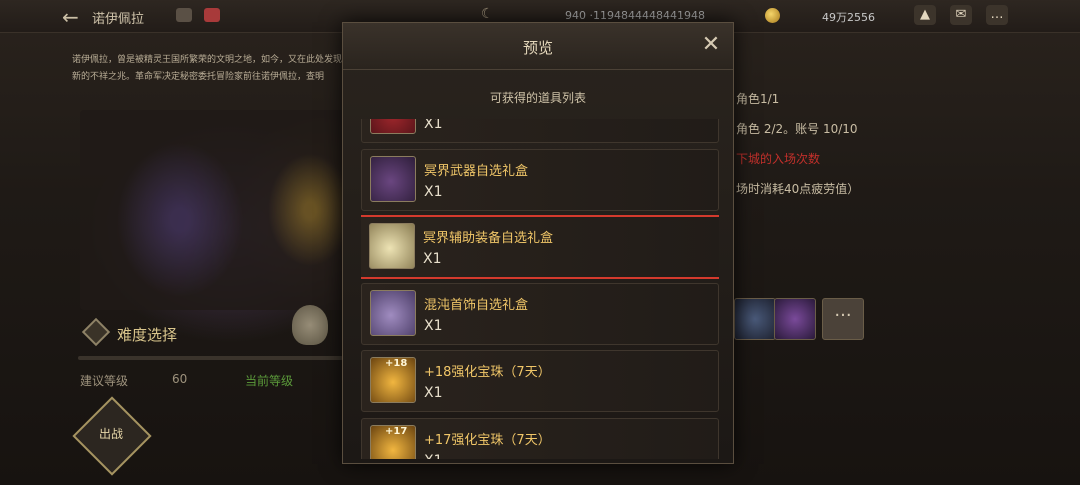 The height and width of the screenshot is (485, 1080). I want to click on bag-icon: ▲, so click(925, 15).